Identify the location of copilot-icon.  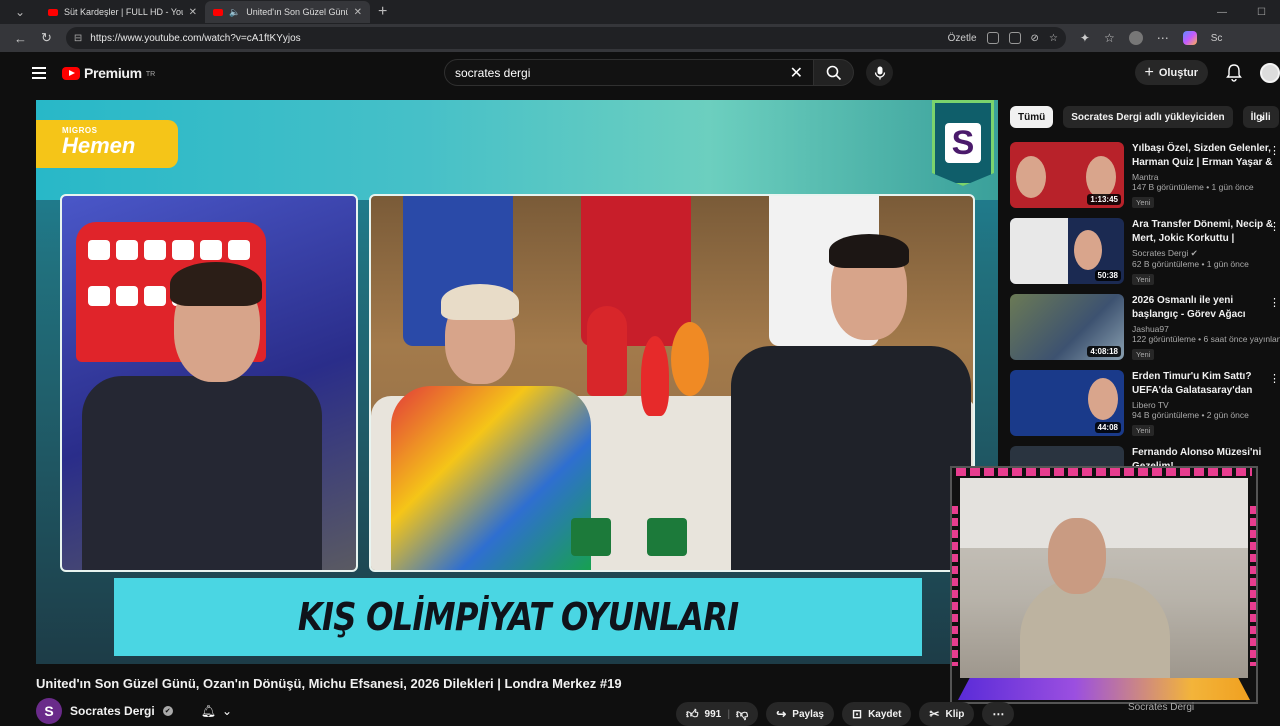
(1189, 38).